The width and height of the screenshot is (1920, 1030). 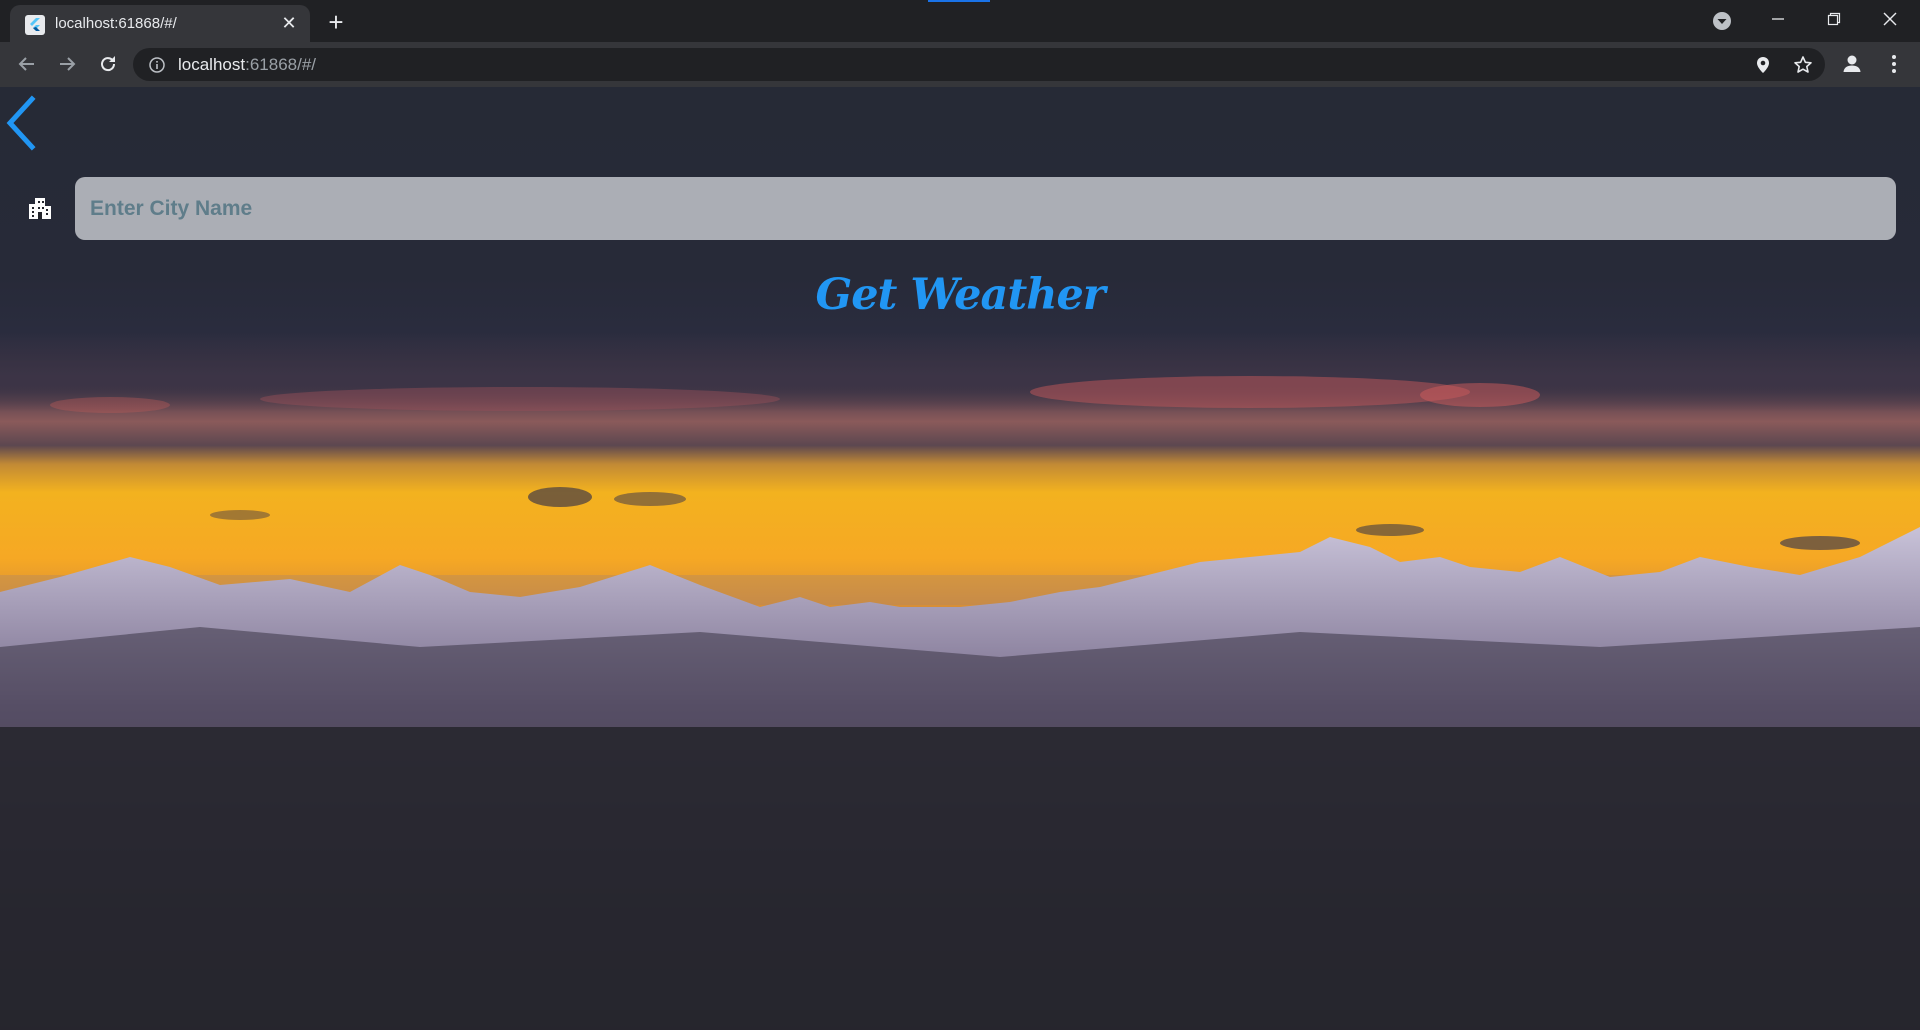 I want to click on location-pin-icon, so click(x=1763, y=65).